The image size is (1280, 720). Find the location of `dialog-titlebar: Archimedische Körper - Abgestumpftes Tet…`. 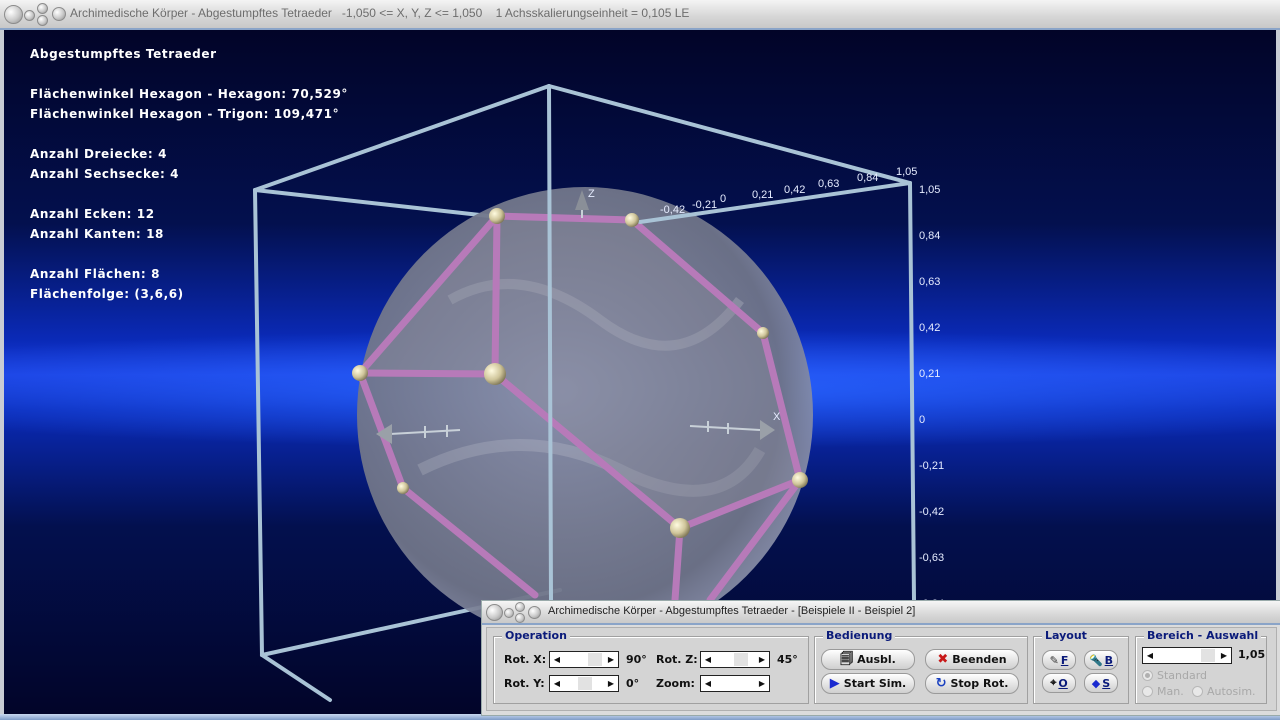

dialog-titlebar: Archimedische Körper - Abgestumpftes Tet… is located at coordinates (881, 613).